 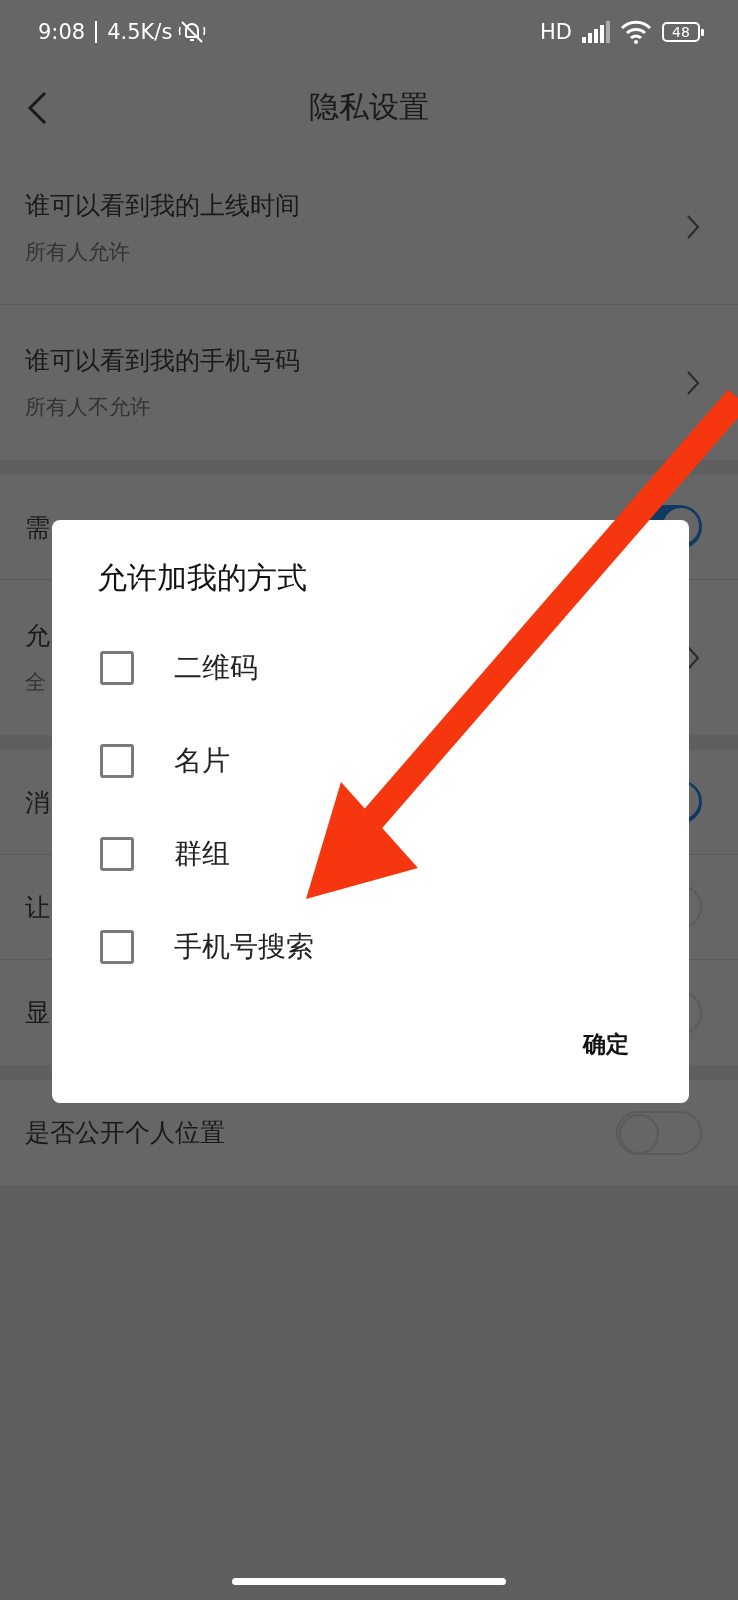 What do you see at coordinates (37, 1013) in the screenshot?
I see `setting-title: 显` at bounding box center [37, 1013].